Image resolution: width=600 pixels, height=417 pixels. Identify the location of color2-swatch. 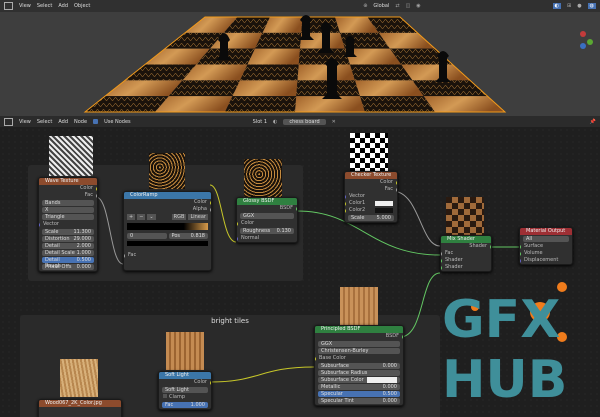
(384, 210).